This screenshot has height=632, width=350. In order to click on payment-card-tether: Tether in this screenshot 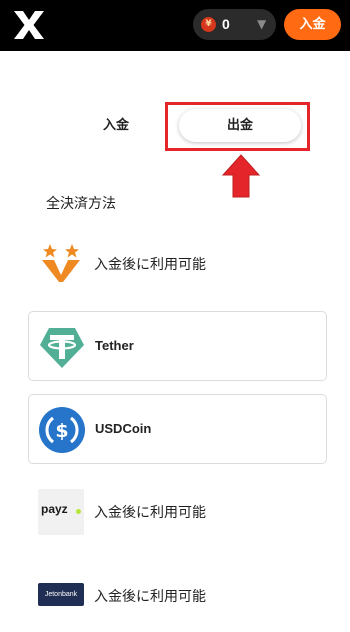, I will do `click(177, 346)`.